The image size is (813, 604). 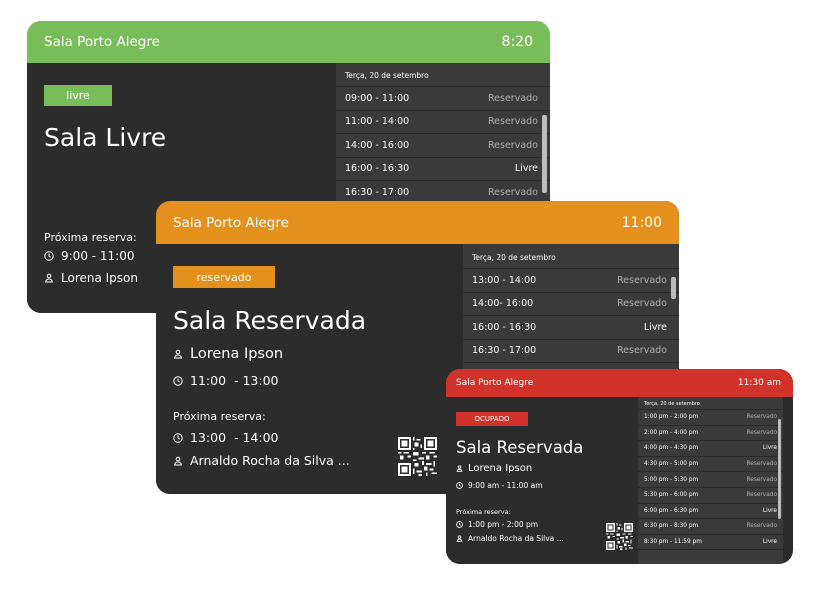 I want to click on slot-time: 5:30 pm - 6:00 pm, so click(x=671, y=495).